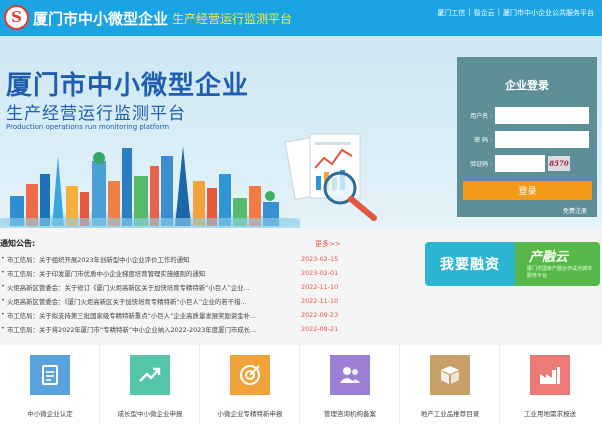  I want to click on tile-growth-sme-application: 成长型中小微企业申报, so click(150, 384).